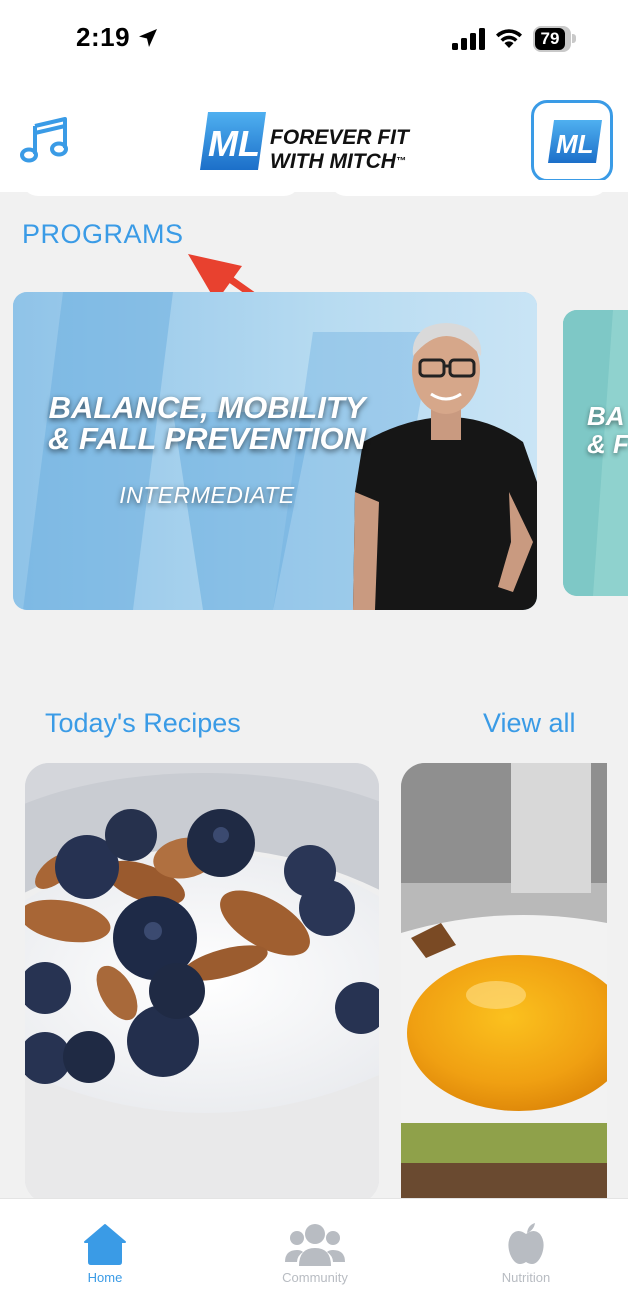  What do you see at coordinates (148, 38) in the screenshot?
I see `location-arrow-icon` at bounding box center [148, 38].